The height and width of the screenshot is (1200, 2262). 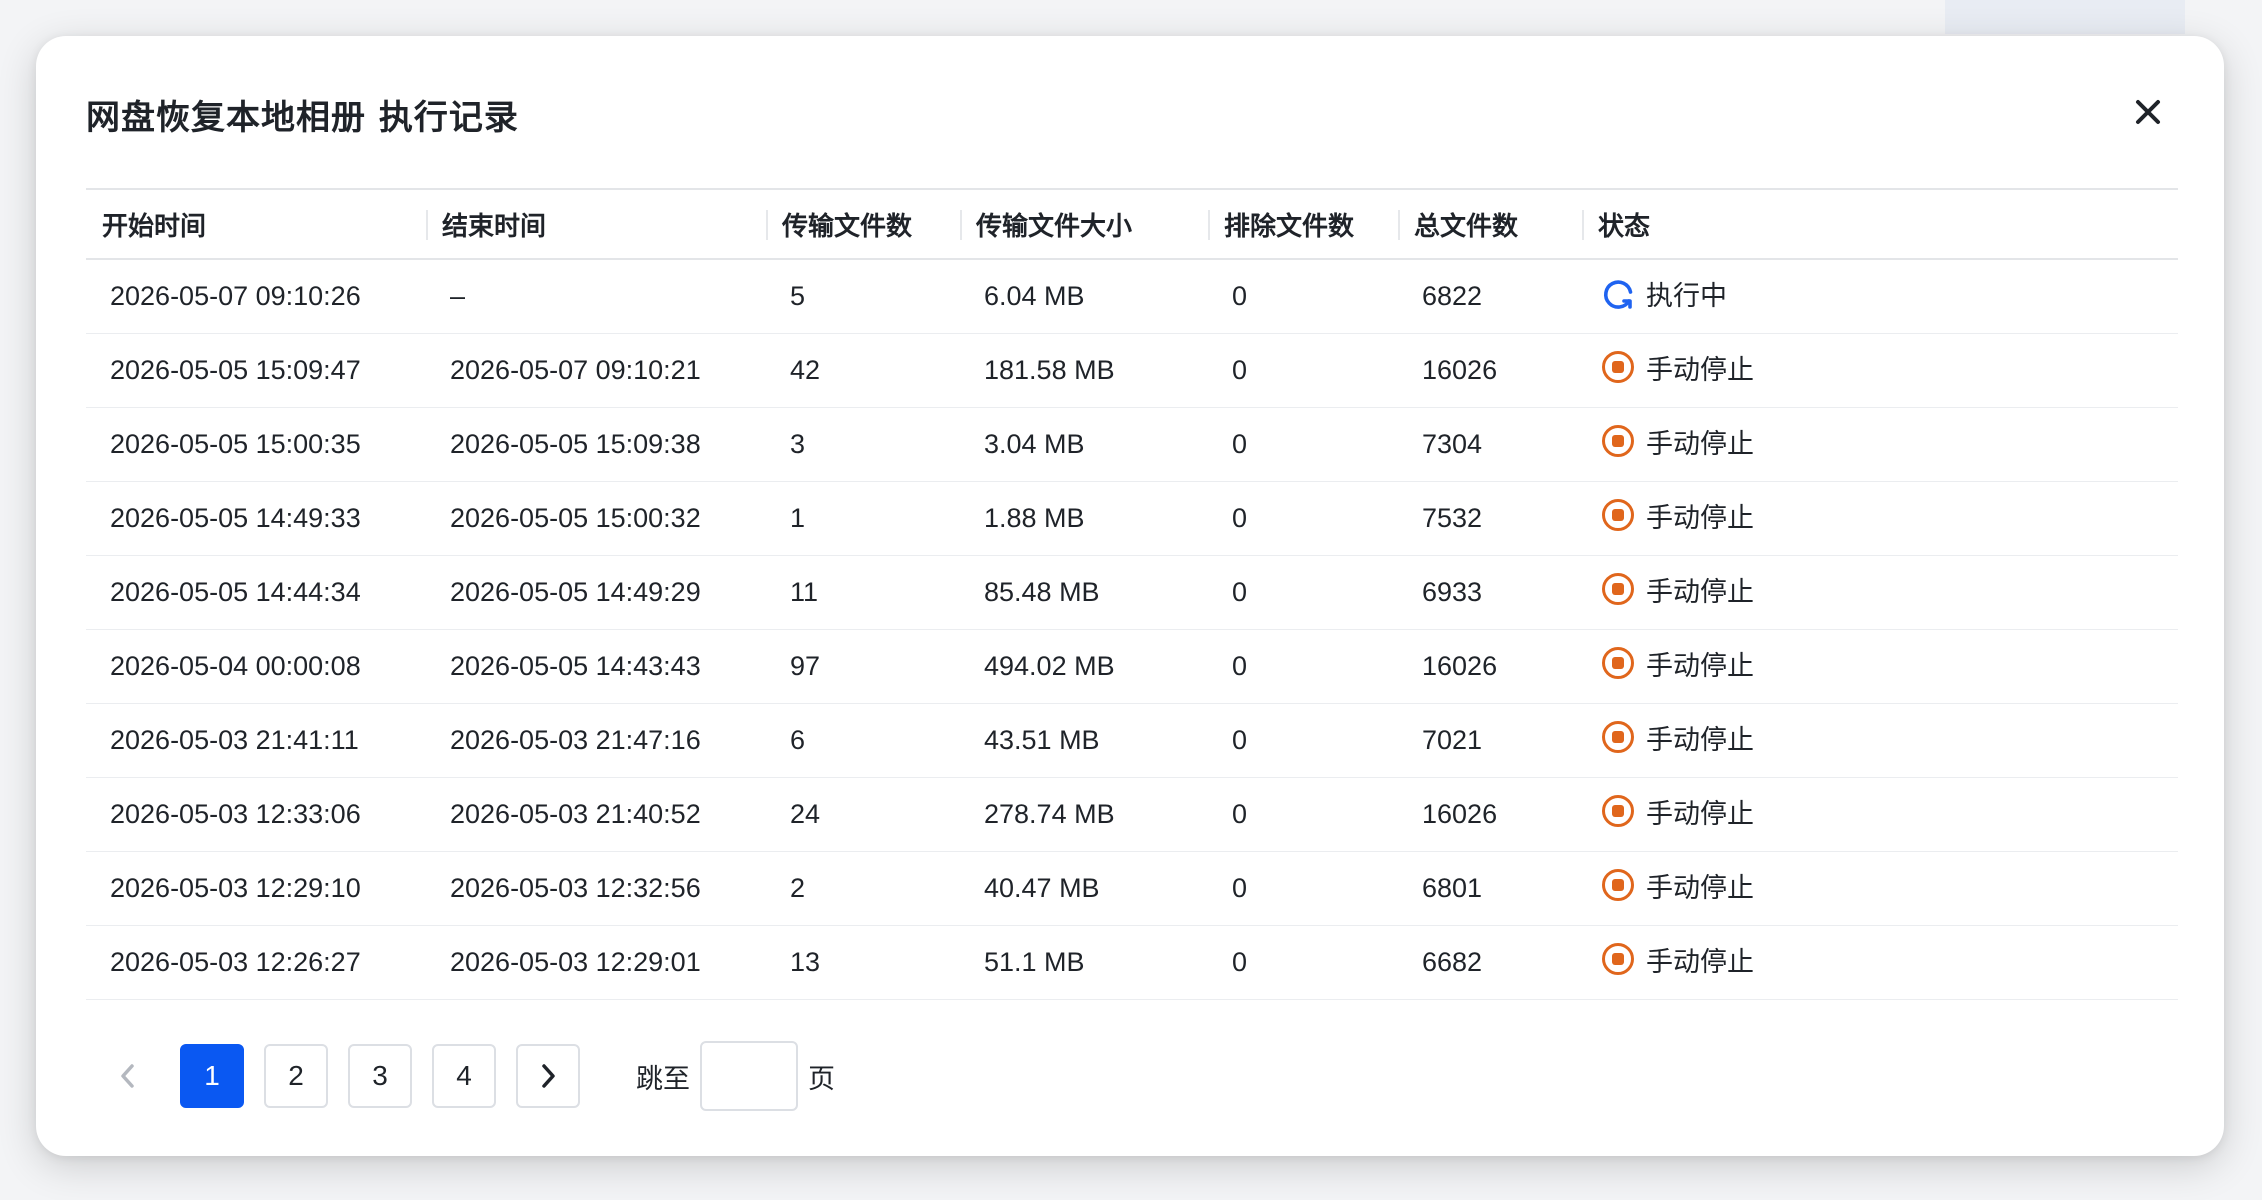 What do you see at coordinates (798, 443) in the screenshot?
I see `cell-transfer-count: 3` at bounding box center [798, 443].